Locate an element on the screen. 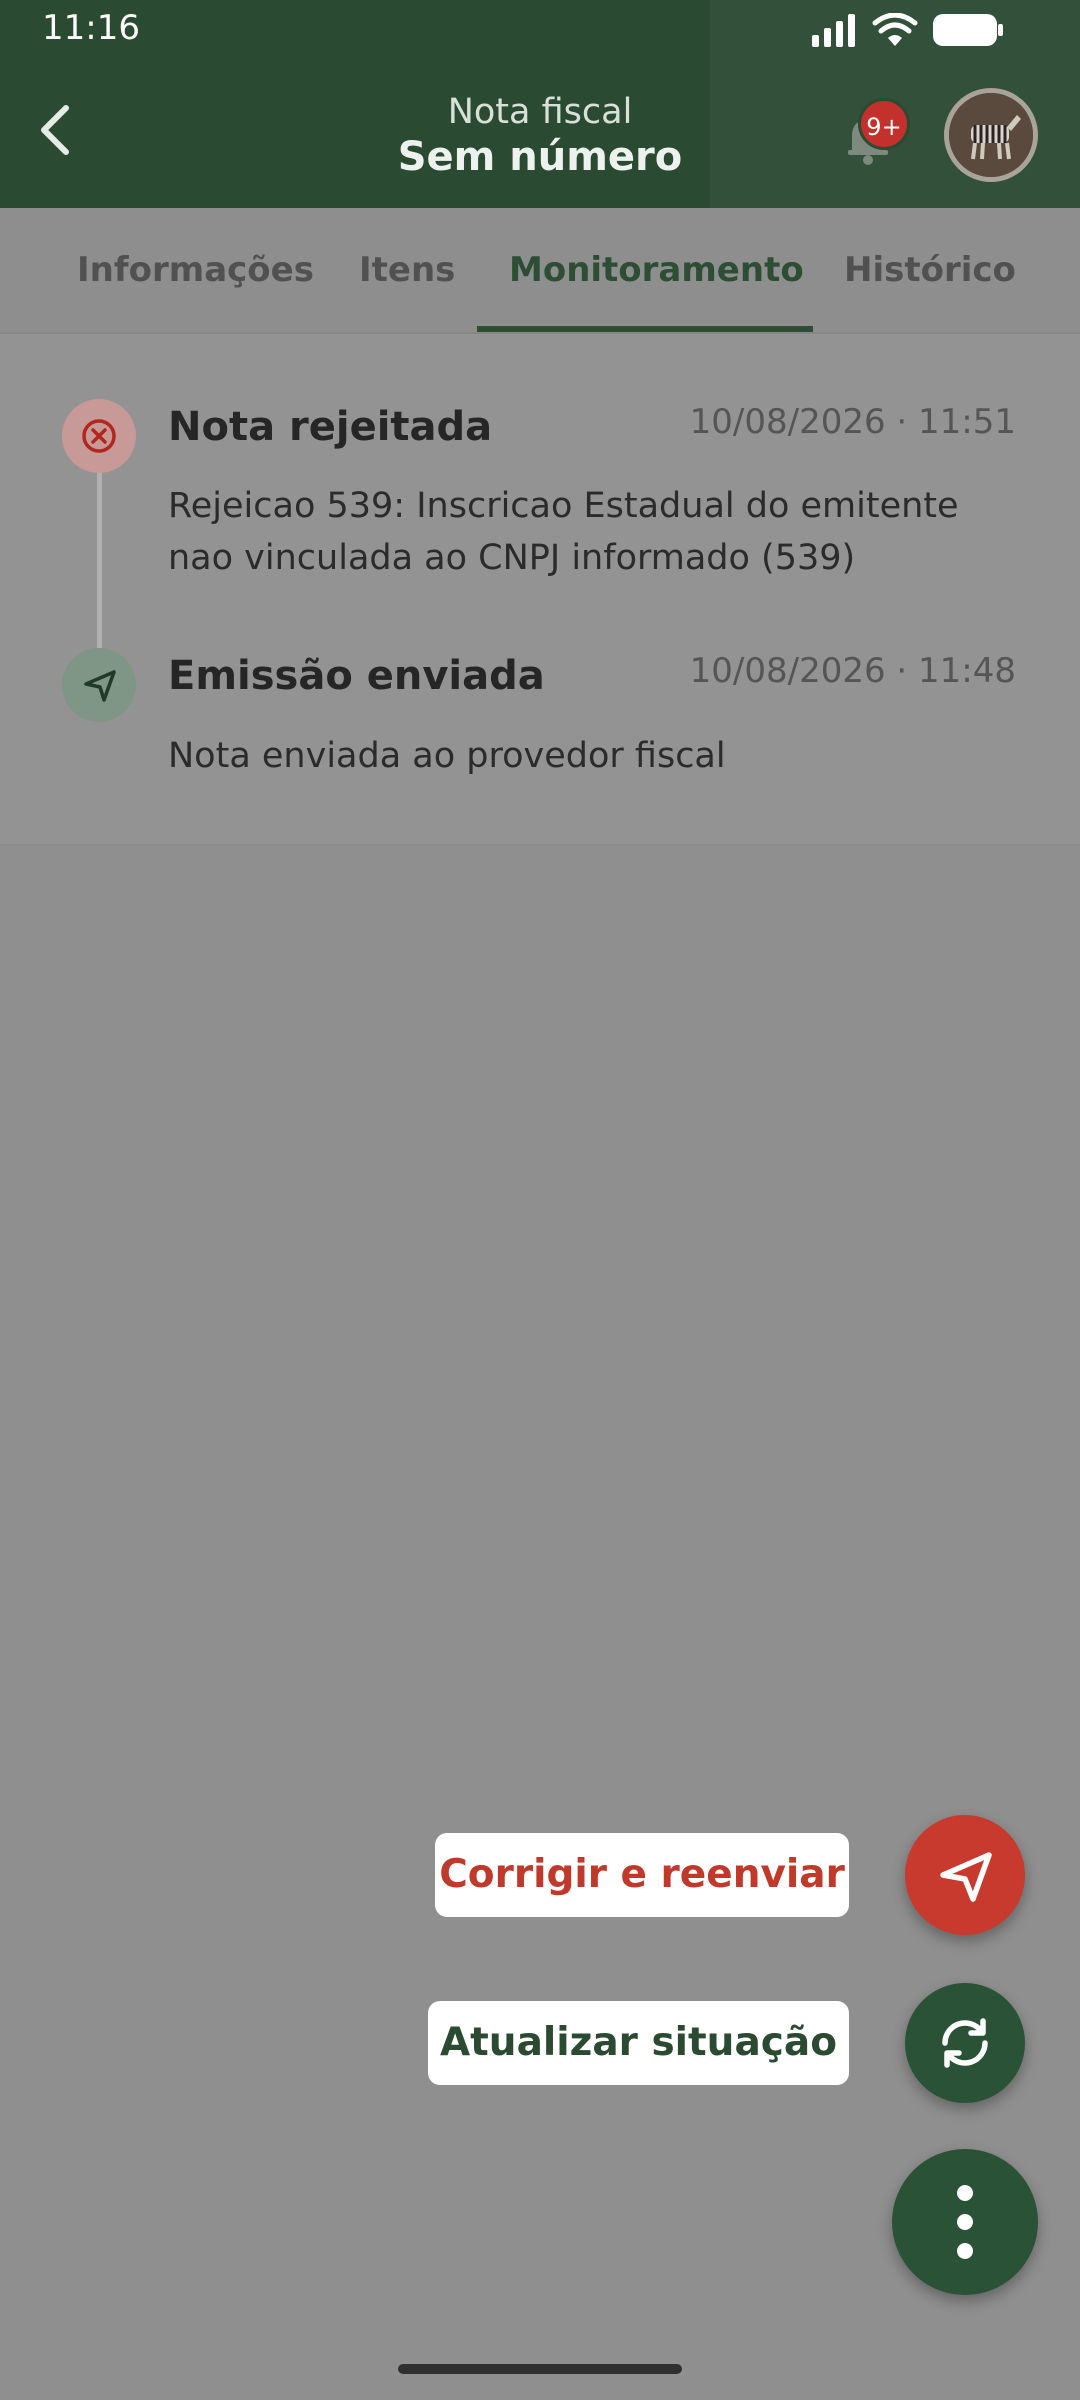 The height and width of the screenshot is (2400, 1080). status-time: 11:16 is located at coordinates (91, 28).